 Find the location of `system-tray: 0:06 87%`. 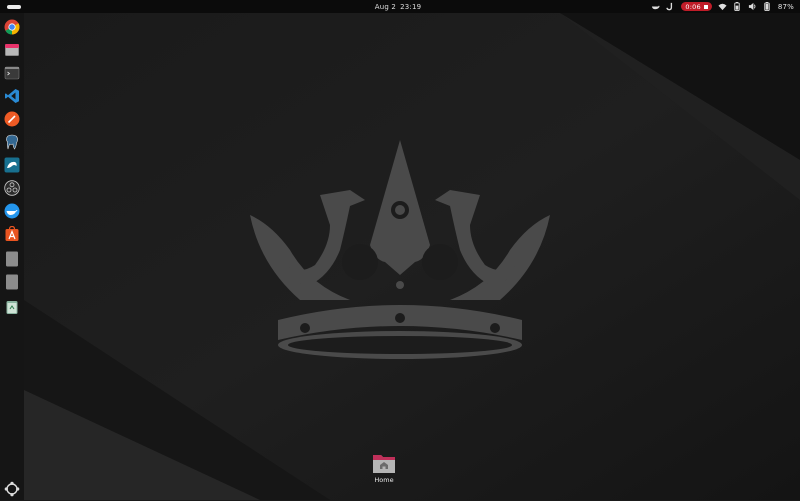

system-tray: 0:06 87% is located at coordinates (722, 6).